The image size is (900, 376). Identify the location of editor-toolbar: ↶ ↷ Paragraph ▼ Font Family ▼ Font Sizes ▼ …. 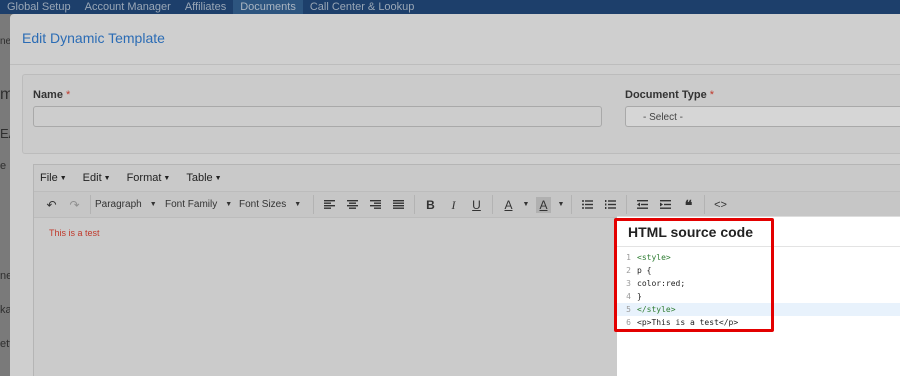
(467, 204).